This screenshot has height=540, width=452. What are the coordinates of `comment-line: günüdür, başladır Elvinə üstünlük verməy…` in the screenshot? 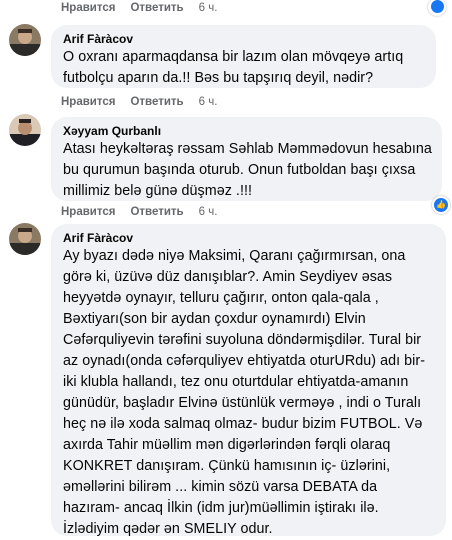 It's located at (242, 403).